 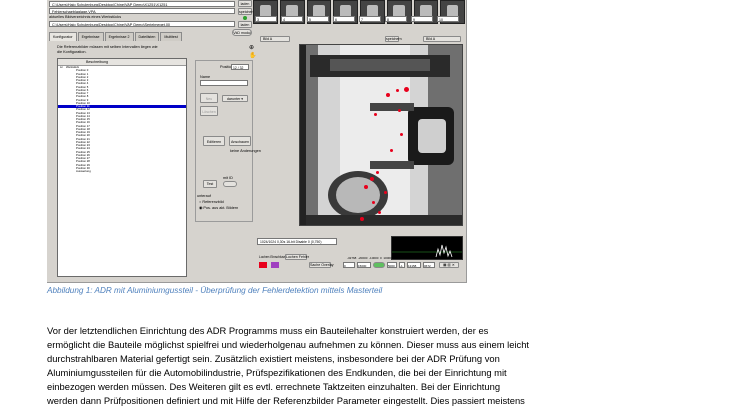 I want to click on new-button: Neu, so click(x=209, y=98).